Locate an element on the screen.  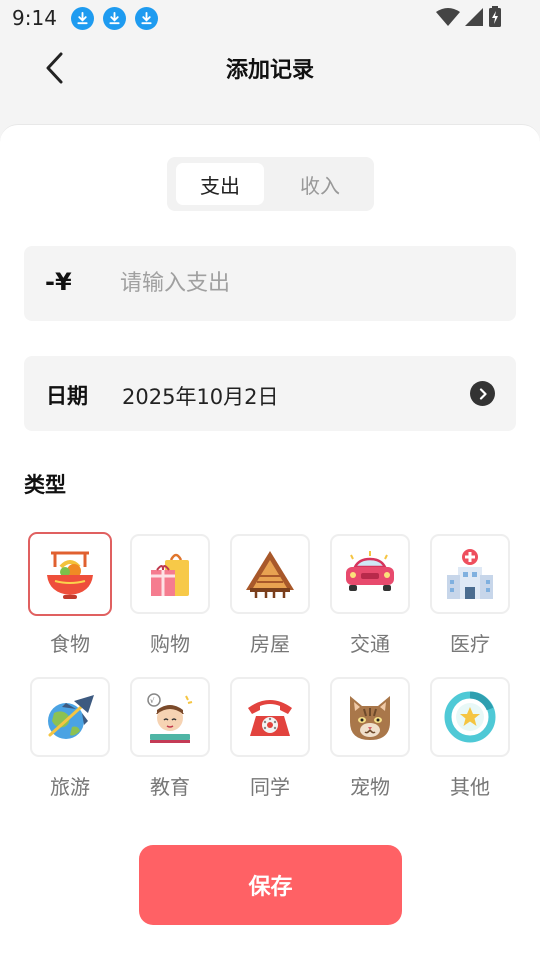
category-item-medical: 医疗 is located at coordinates (470, 595).